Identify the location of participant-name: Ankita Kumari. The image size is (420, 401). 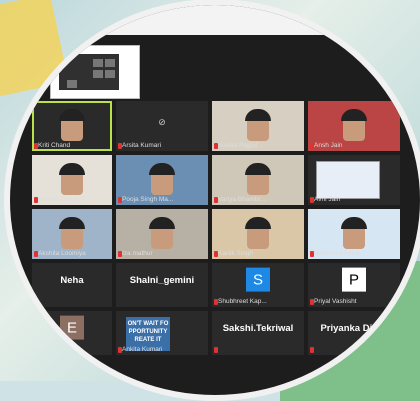
(142, 349).